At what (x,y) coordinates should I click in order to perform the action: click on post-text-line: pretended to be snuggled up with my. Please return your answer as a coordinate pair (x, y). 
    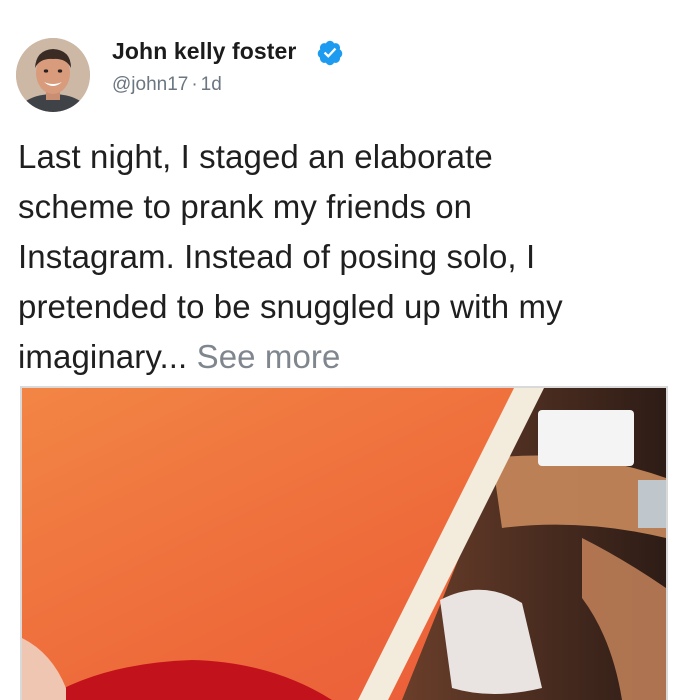
    Looking at the image, I should click on (290, 306).